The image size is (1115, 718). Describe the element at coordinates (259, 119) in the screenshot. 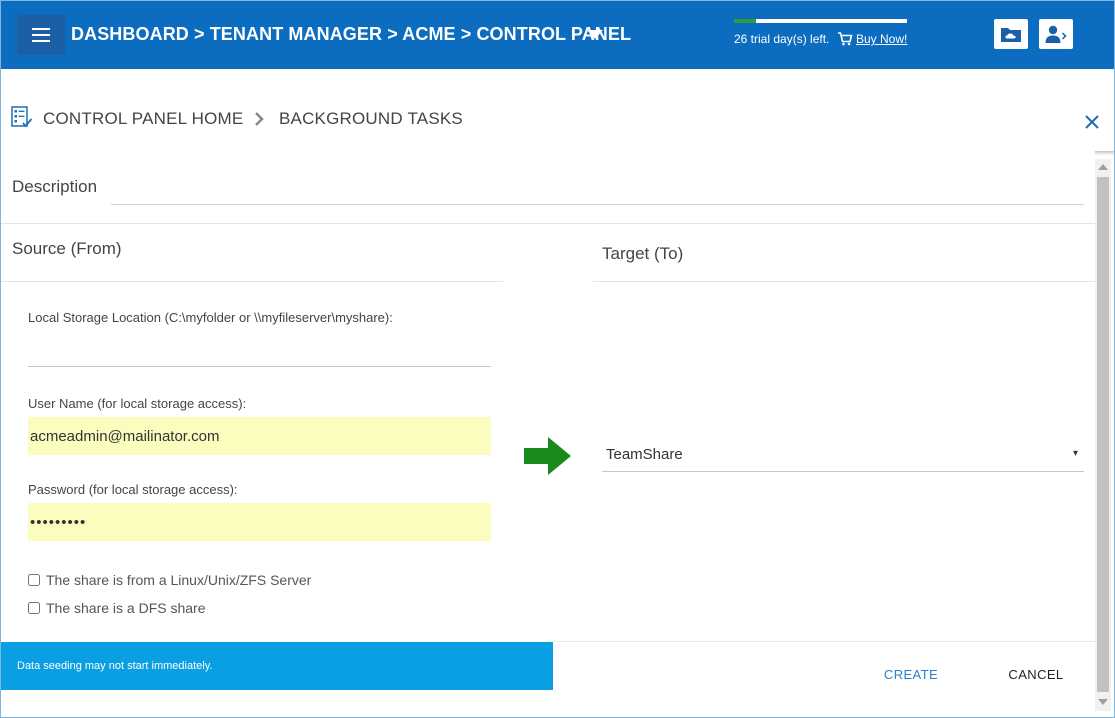

I see `chevron-right-icon` at that location.